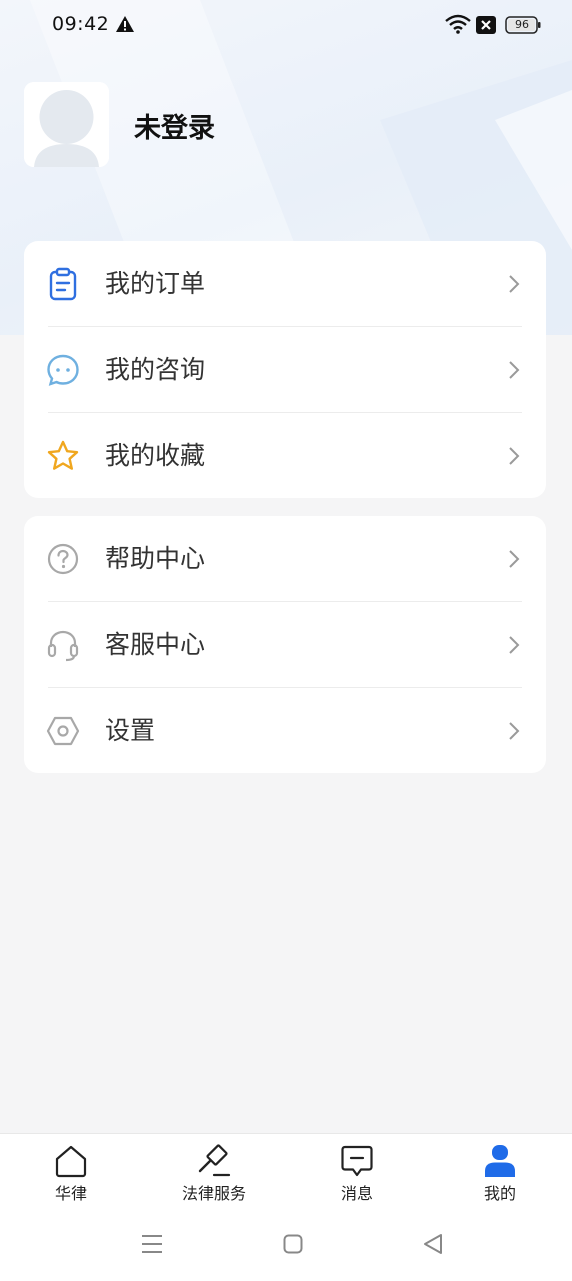 The image size is (572, 1281). What do you see at coordinates (71, 1161) in the screenshot?
I see `home-icon` at bounding box center [71, 1161].